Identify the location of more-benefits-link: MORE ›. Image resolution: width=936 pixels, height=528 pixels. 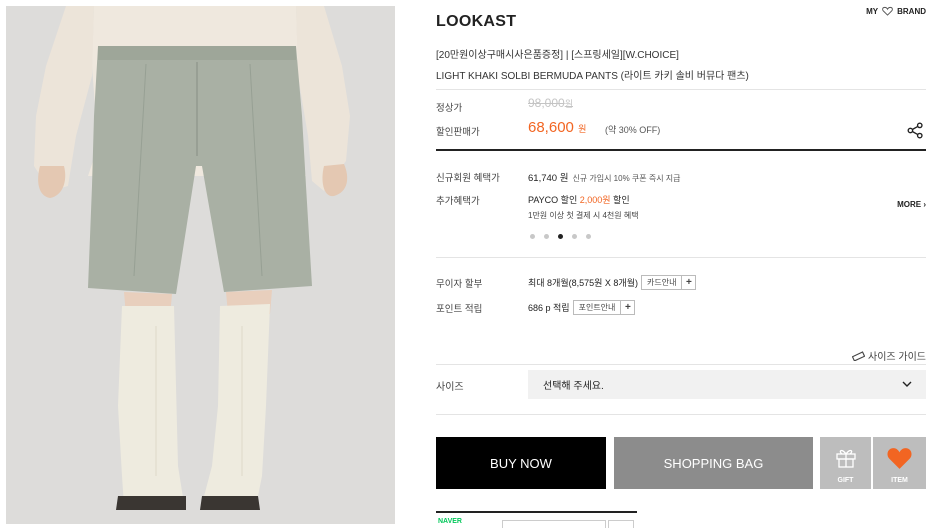
(911, 204).